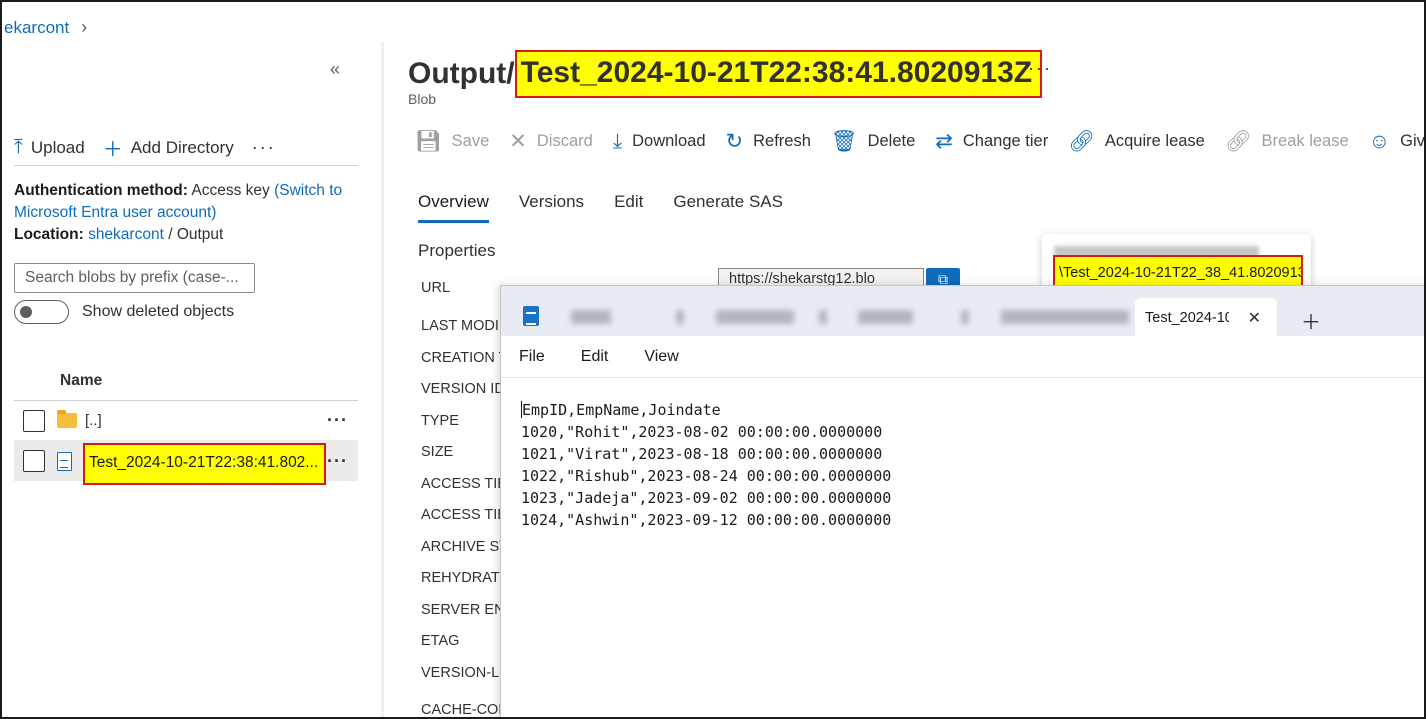 The width and height of the screenshot is (1426, 719). Describe the element at coordinates (440, 641) in the screenshot. I see `property-label: ETAG` at that location.